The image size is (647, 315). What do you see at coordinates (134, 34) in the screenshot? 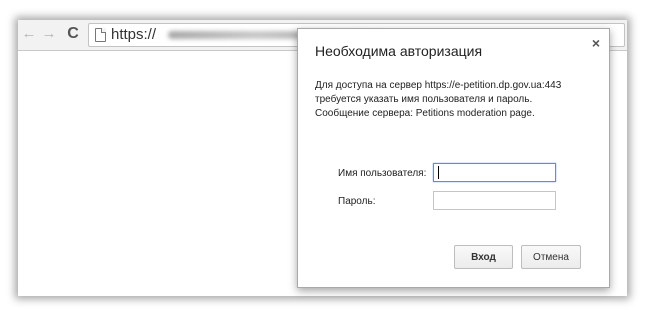
I see `url-text: https://` at bounding box center [134, 34].